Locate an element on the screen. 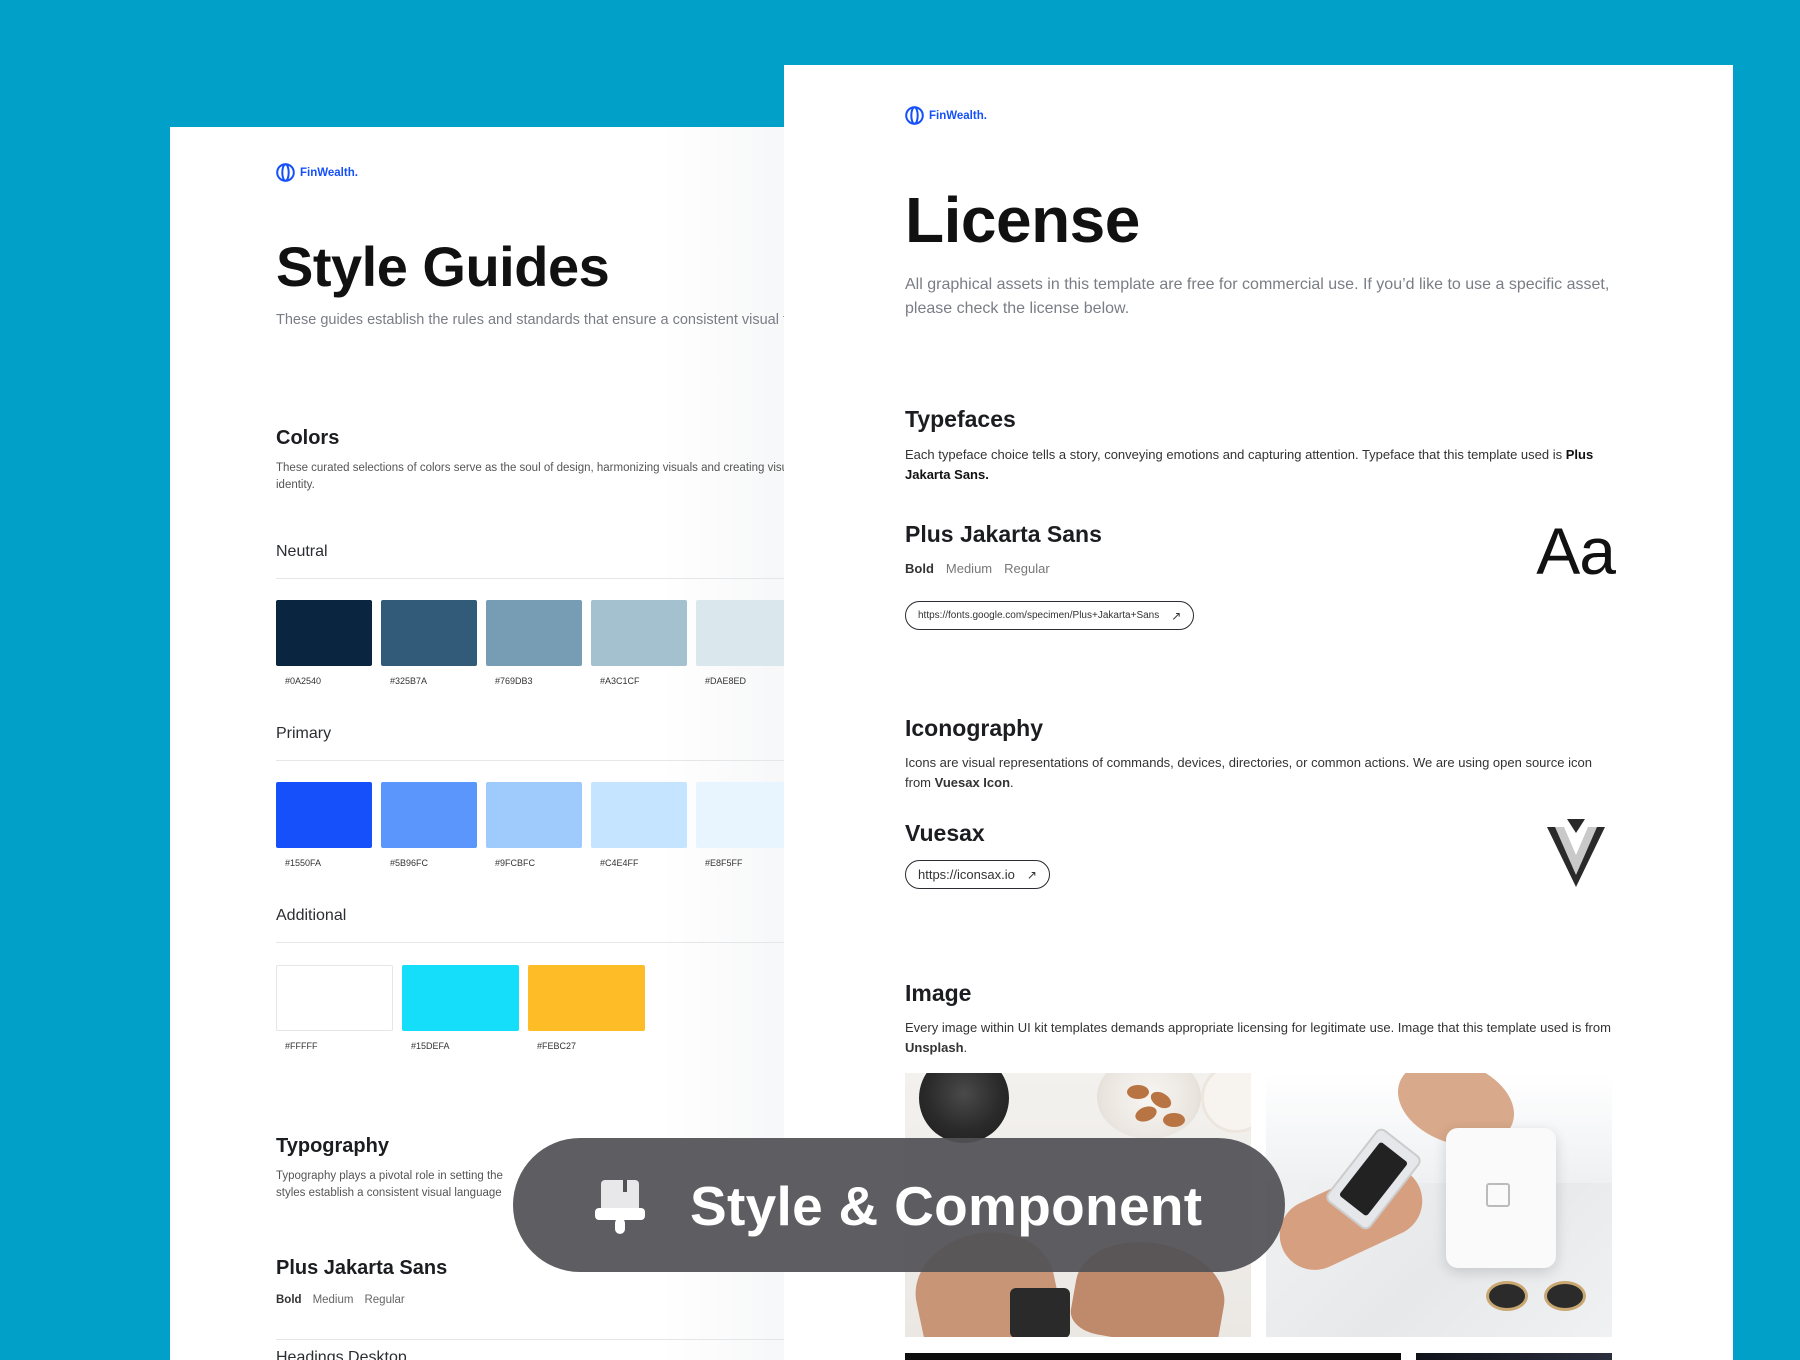  page-title: Style Guides is located at coordinates (443, 266).